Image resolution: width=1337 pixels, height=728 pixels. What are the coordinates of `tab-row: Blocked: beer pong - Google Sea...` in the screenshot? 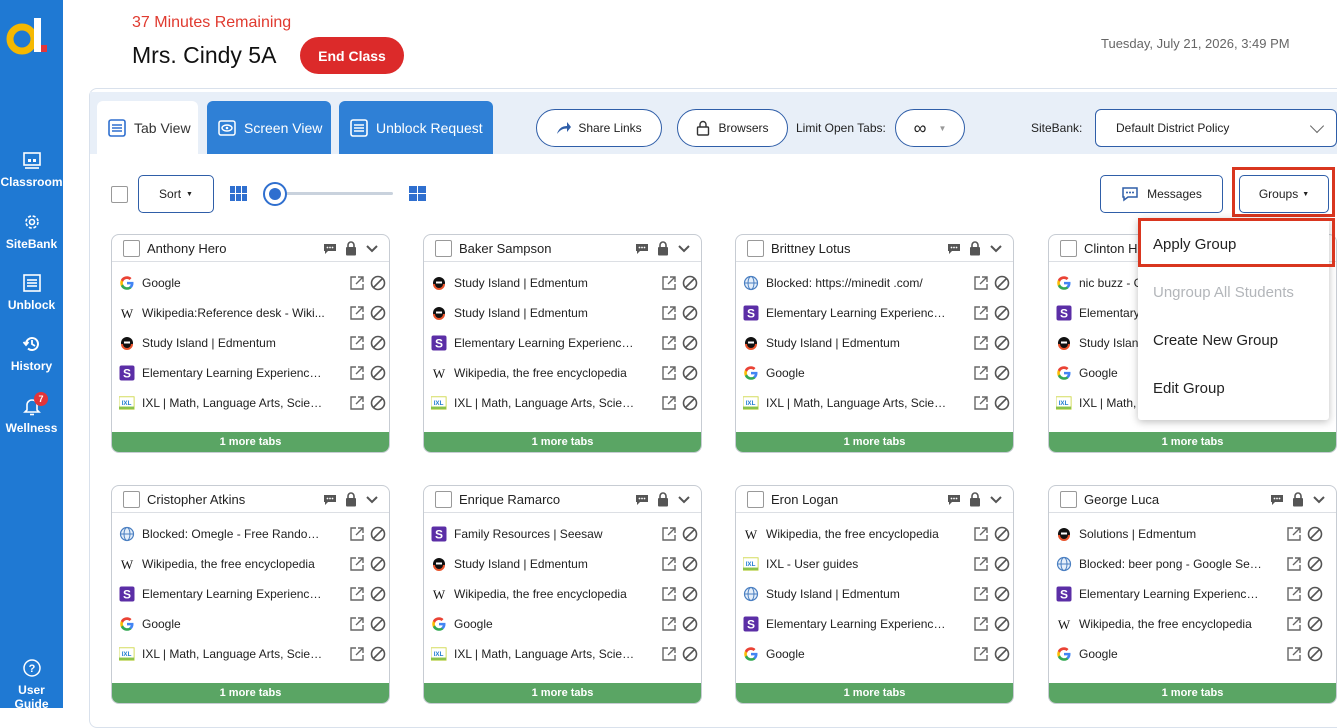 It's located at (1190, 564).